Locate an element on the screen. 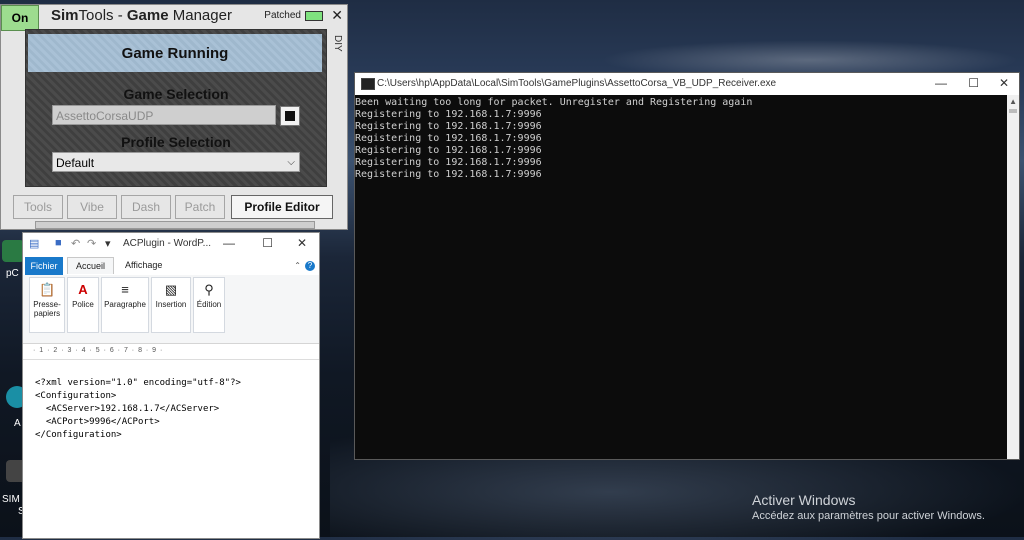 This screenshot has height=540, width=1024. on-toggle-button: On is located at coordinates (20, 18).